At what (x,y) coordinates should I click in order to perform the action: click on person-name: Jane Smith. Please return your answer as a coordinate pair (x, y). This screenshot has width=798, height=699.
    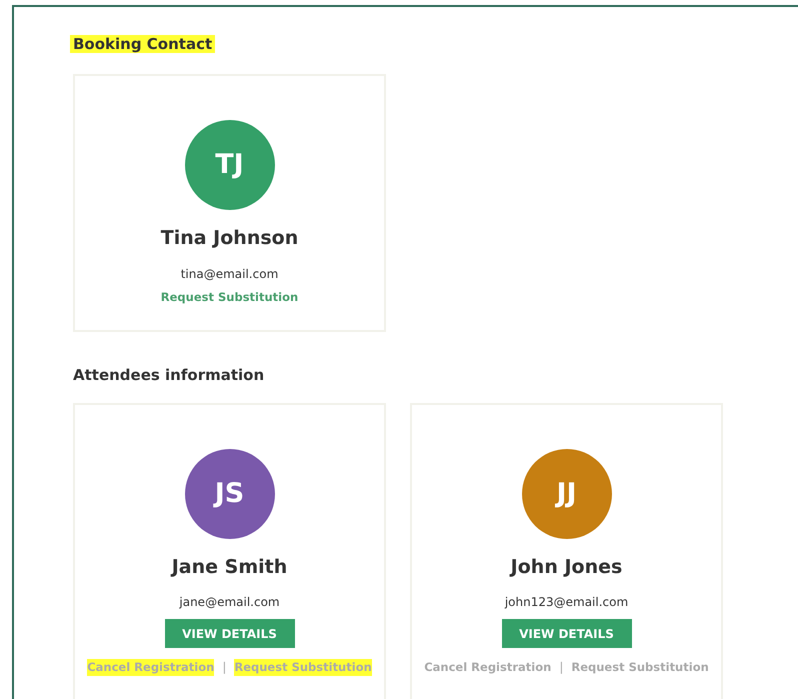
    Looking at the image, I should click on (229, 567).